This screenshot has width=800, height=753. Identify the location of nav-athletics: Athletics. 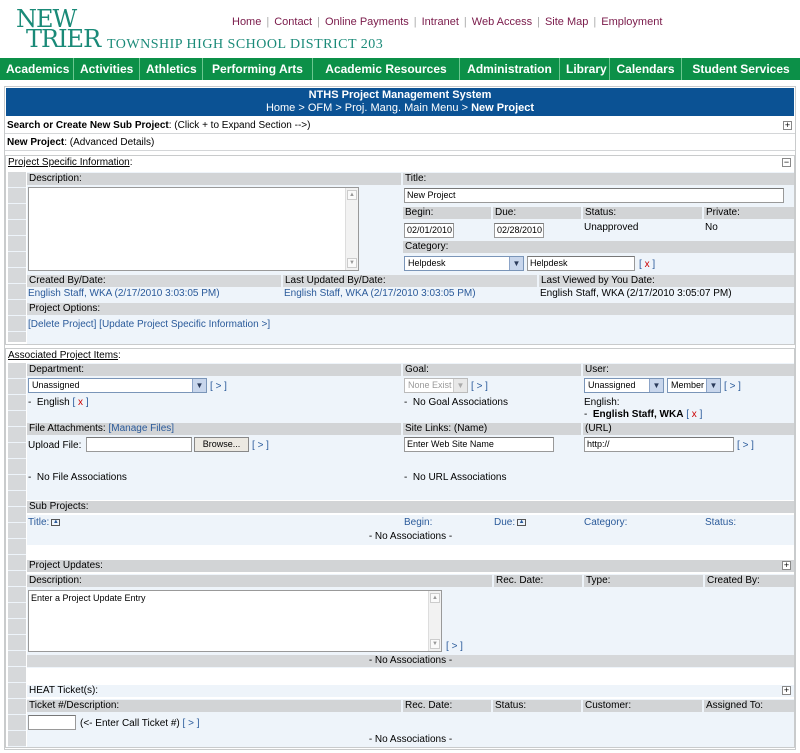
(171, 69).